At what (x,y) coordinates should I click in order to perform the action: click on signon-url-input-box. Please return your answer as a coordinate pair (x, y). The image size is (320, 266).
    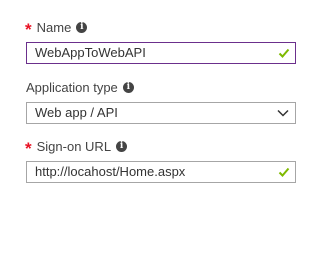
    Looking at the image, I should click on (161, 172).